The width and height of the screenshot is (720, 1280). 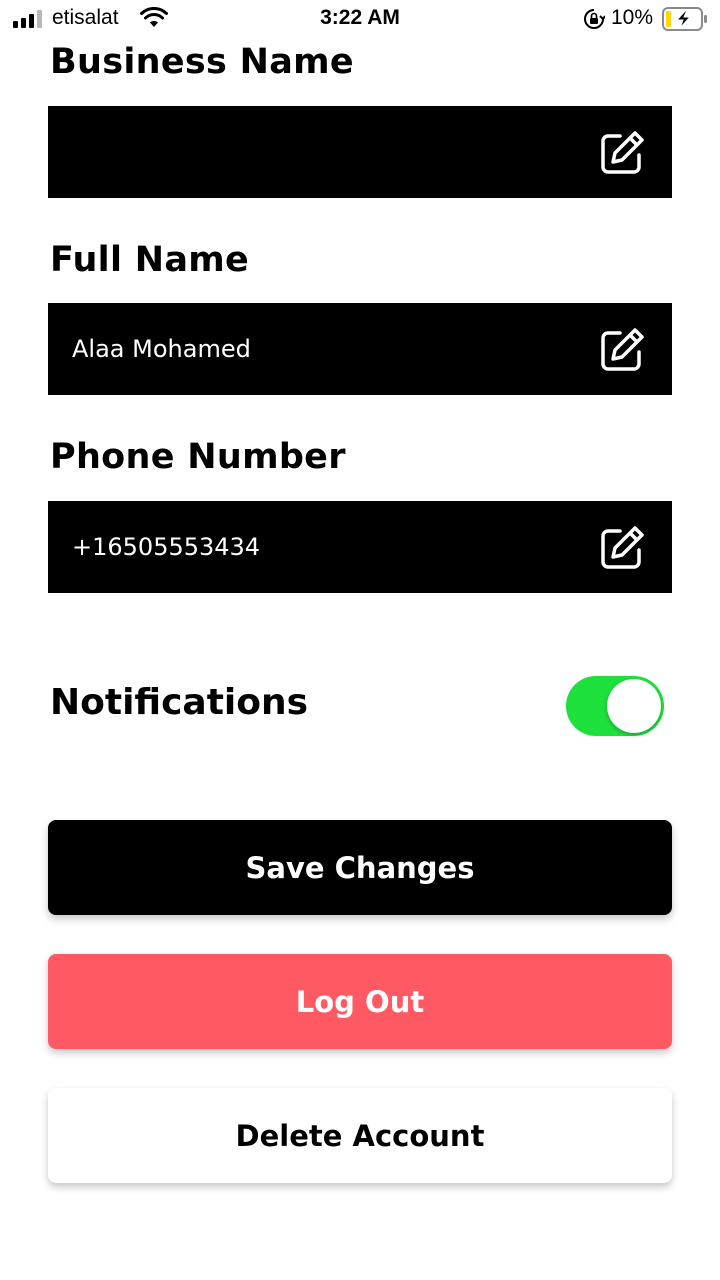 I want to click on phone-number-field: +16505553434, so click(x=360, y=547).